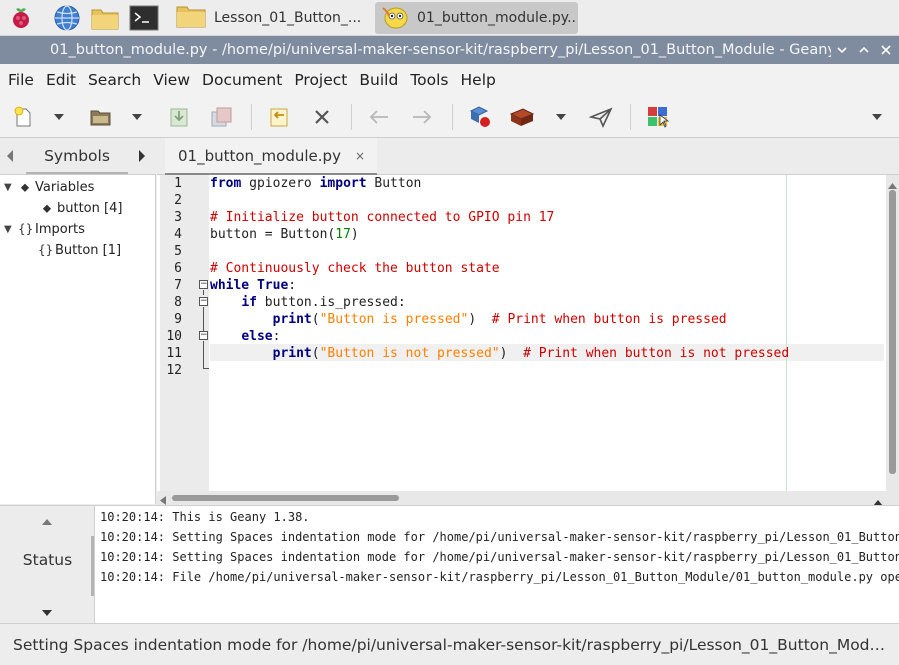 The height and width of the screenshot is (665, 899). Describe the element at coordinates (226, 183) in the screenshot. I see `code-token: from` at that location.